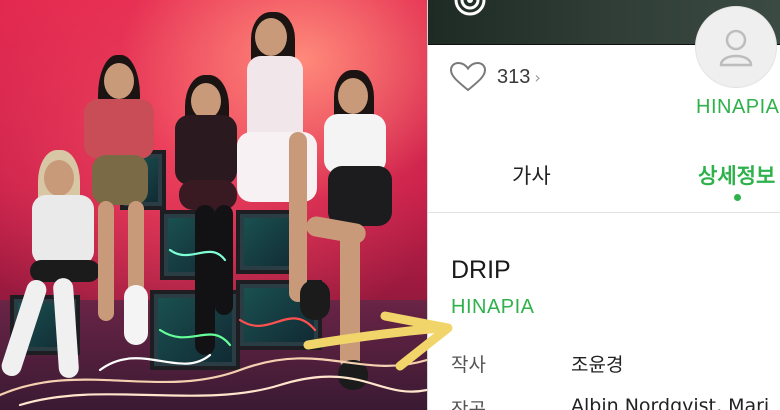 Image resolution: width=780 pixels, height=410 pixels. I want to click on heart-icon, so click(468, 77).